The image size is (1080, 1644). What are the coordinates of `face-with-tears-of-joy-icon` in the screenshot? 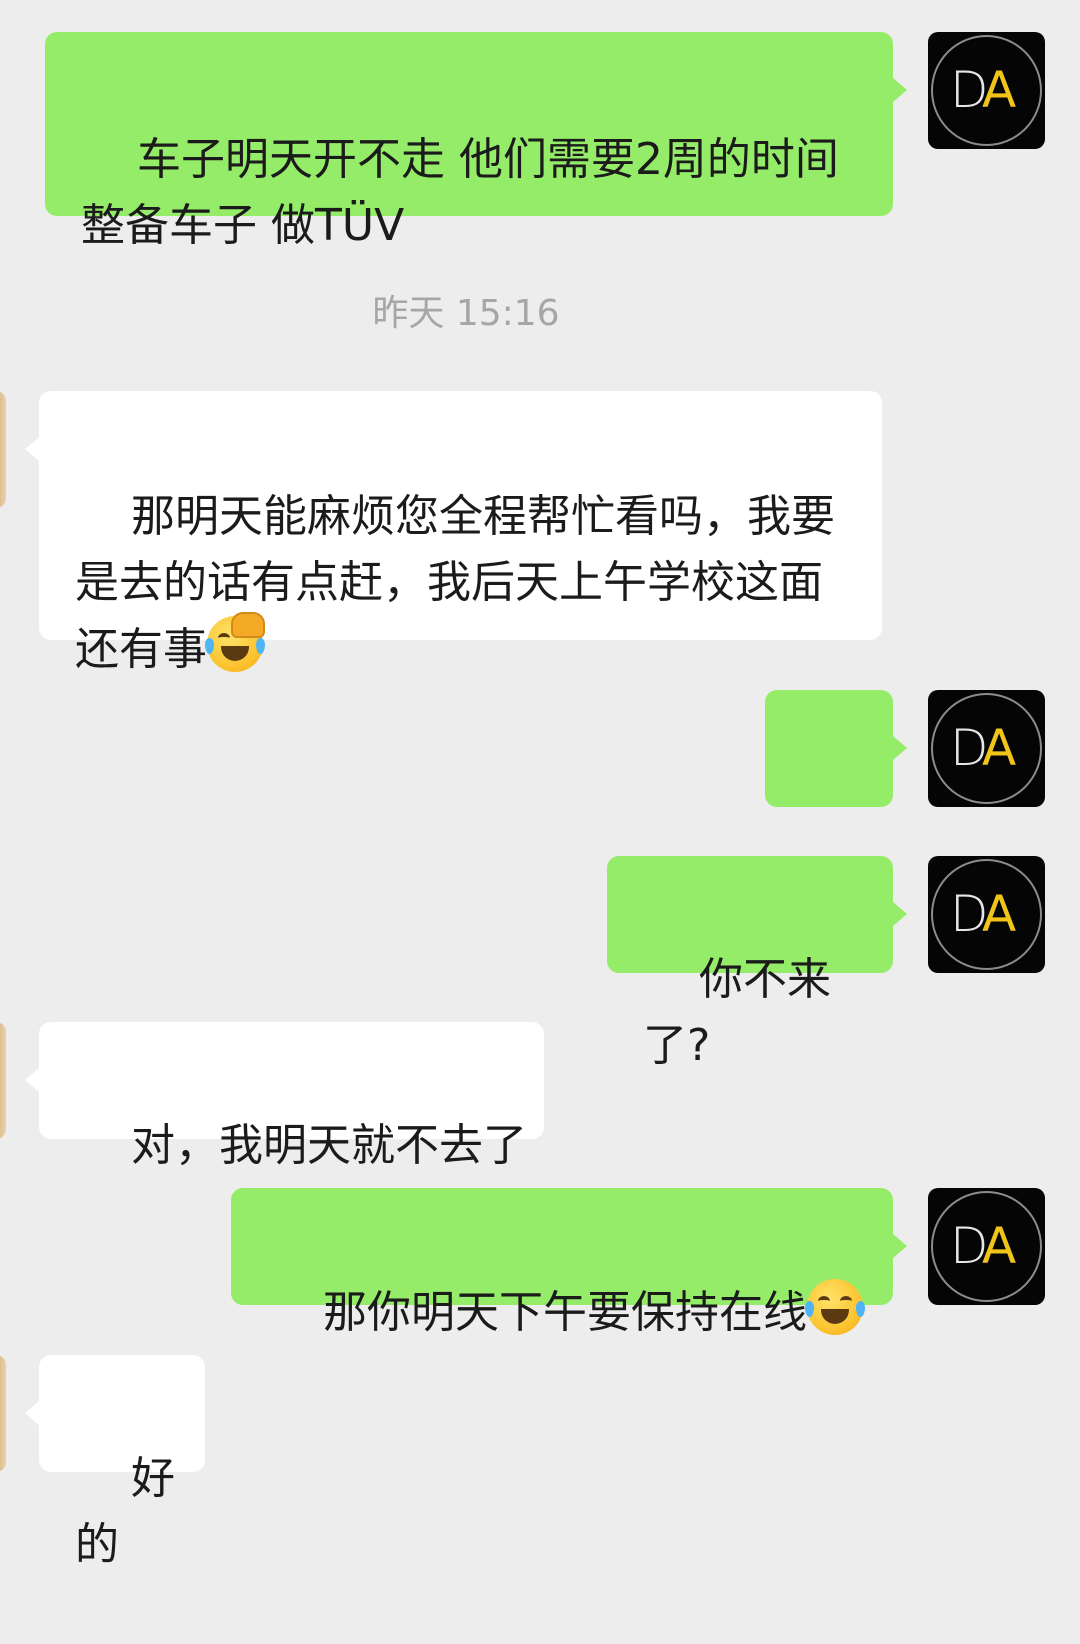 It's located at (834, 1307).